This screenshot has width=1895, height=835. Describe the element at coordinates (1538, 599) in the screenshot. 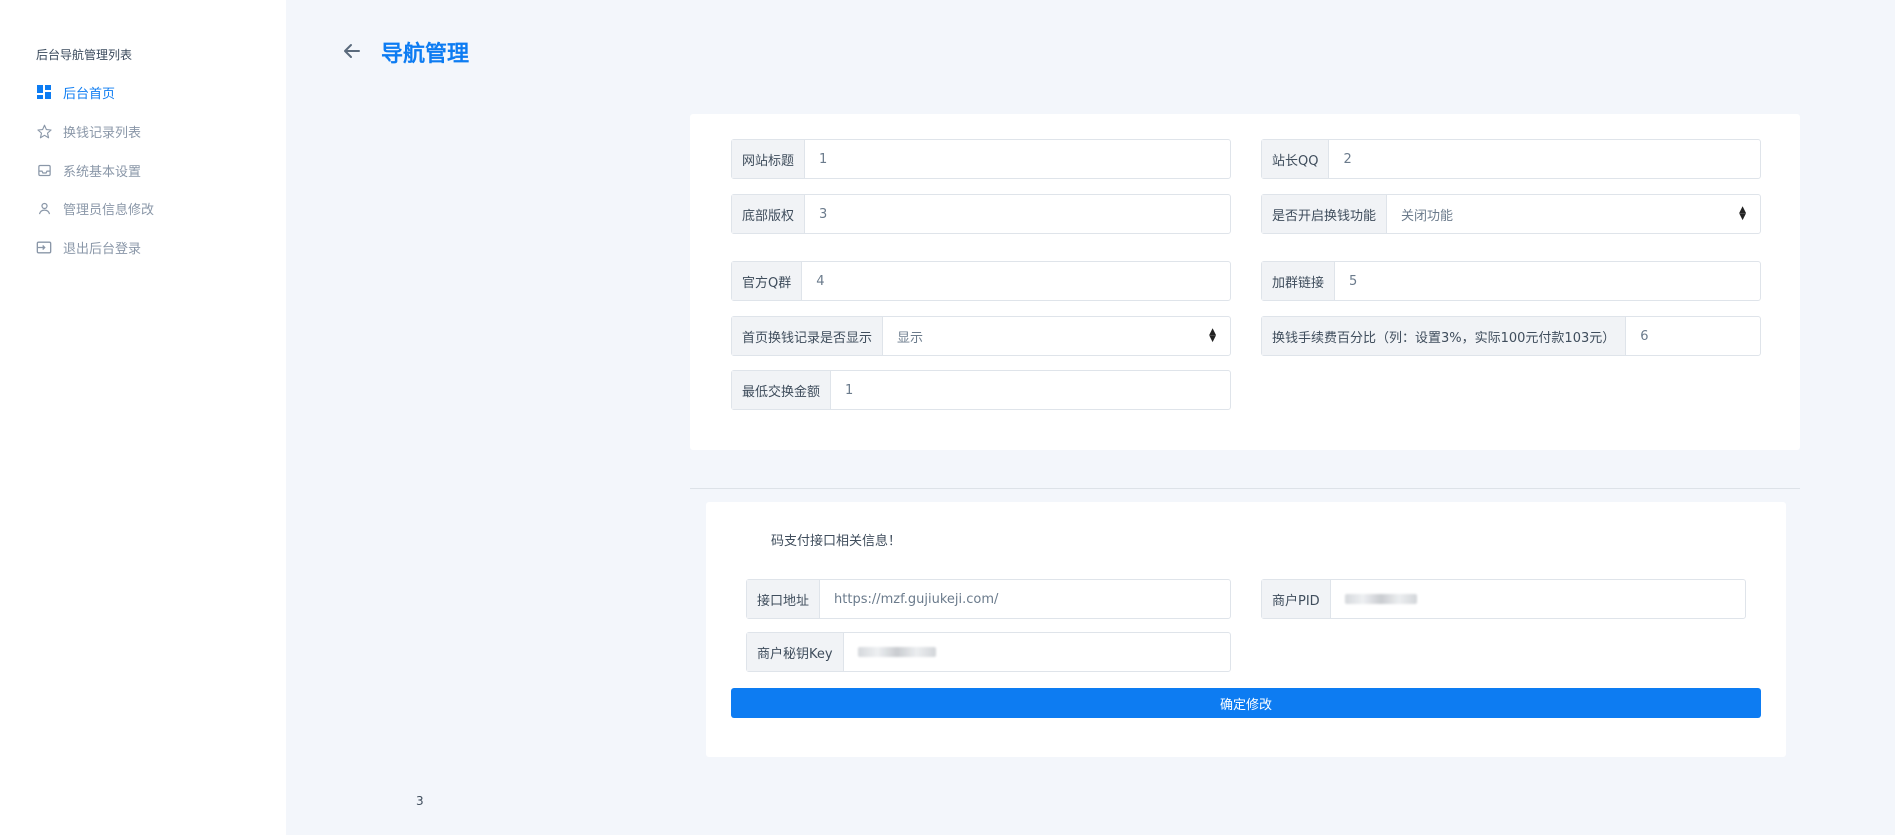

I see `merchant-pid-input` at that location.